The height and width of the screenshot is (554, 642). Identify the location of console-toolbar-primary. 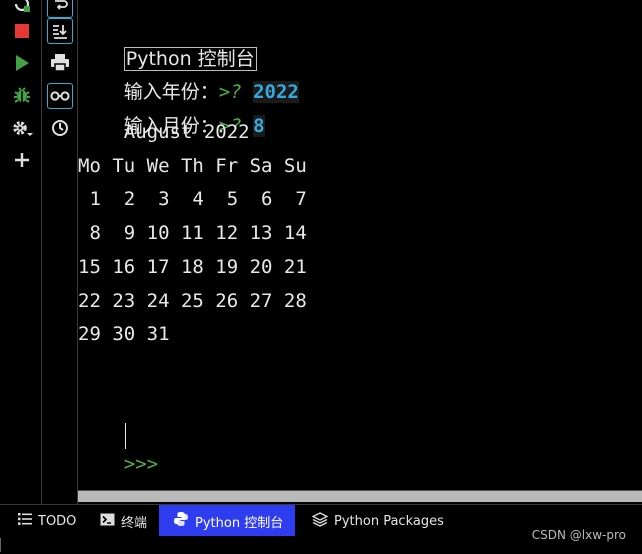
(21, 252).